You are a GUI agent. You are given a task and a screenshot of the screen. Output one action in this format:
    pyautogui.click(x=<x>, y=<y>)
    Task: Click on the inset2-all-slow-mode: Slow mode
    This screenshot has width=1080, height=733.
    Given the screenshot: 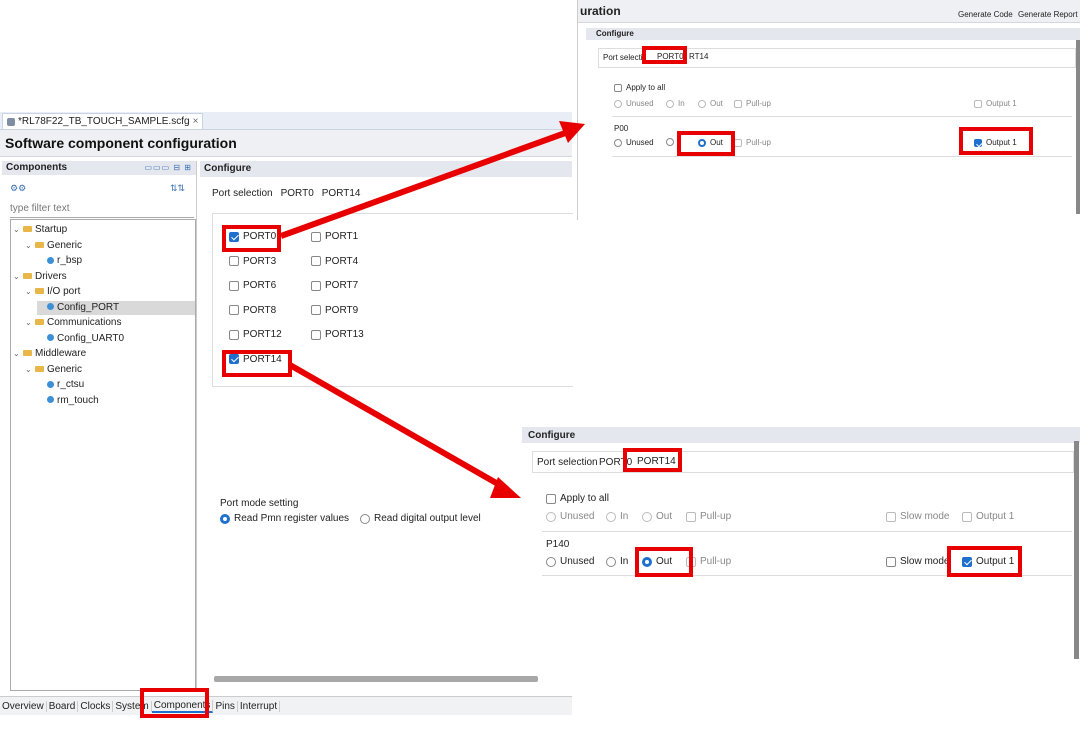 What is the action you would take?
    pyautogui.click(x=917, y=516)
    